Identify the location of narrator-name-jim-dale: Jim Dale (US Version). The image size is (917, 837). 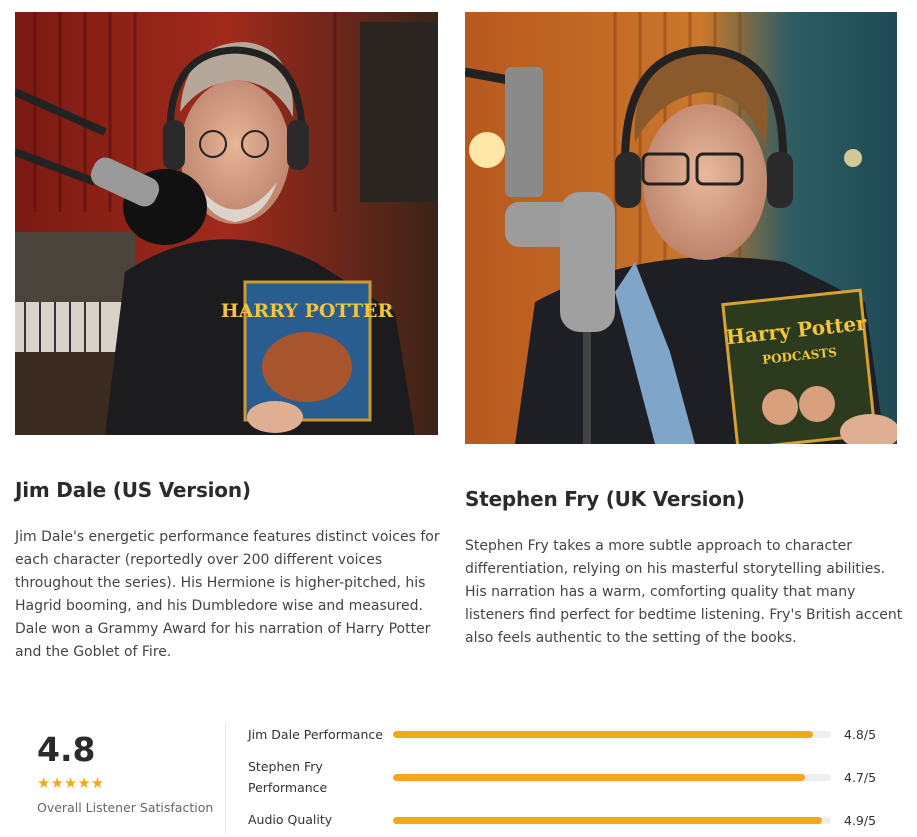
(133, 490).